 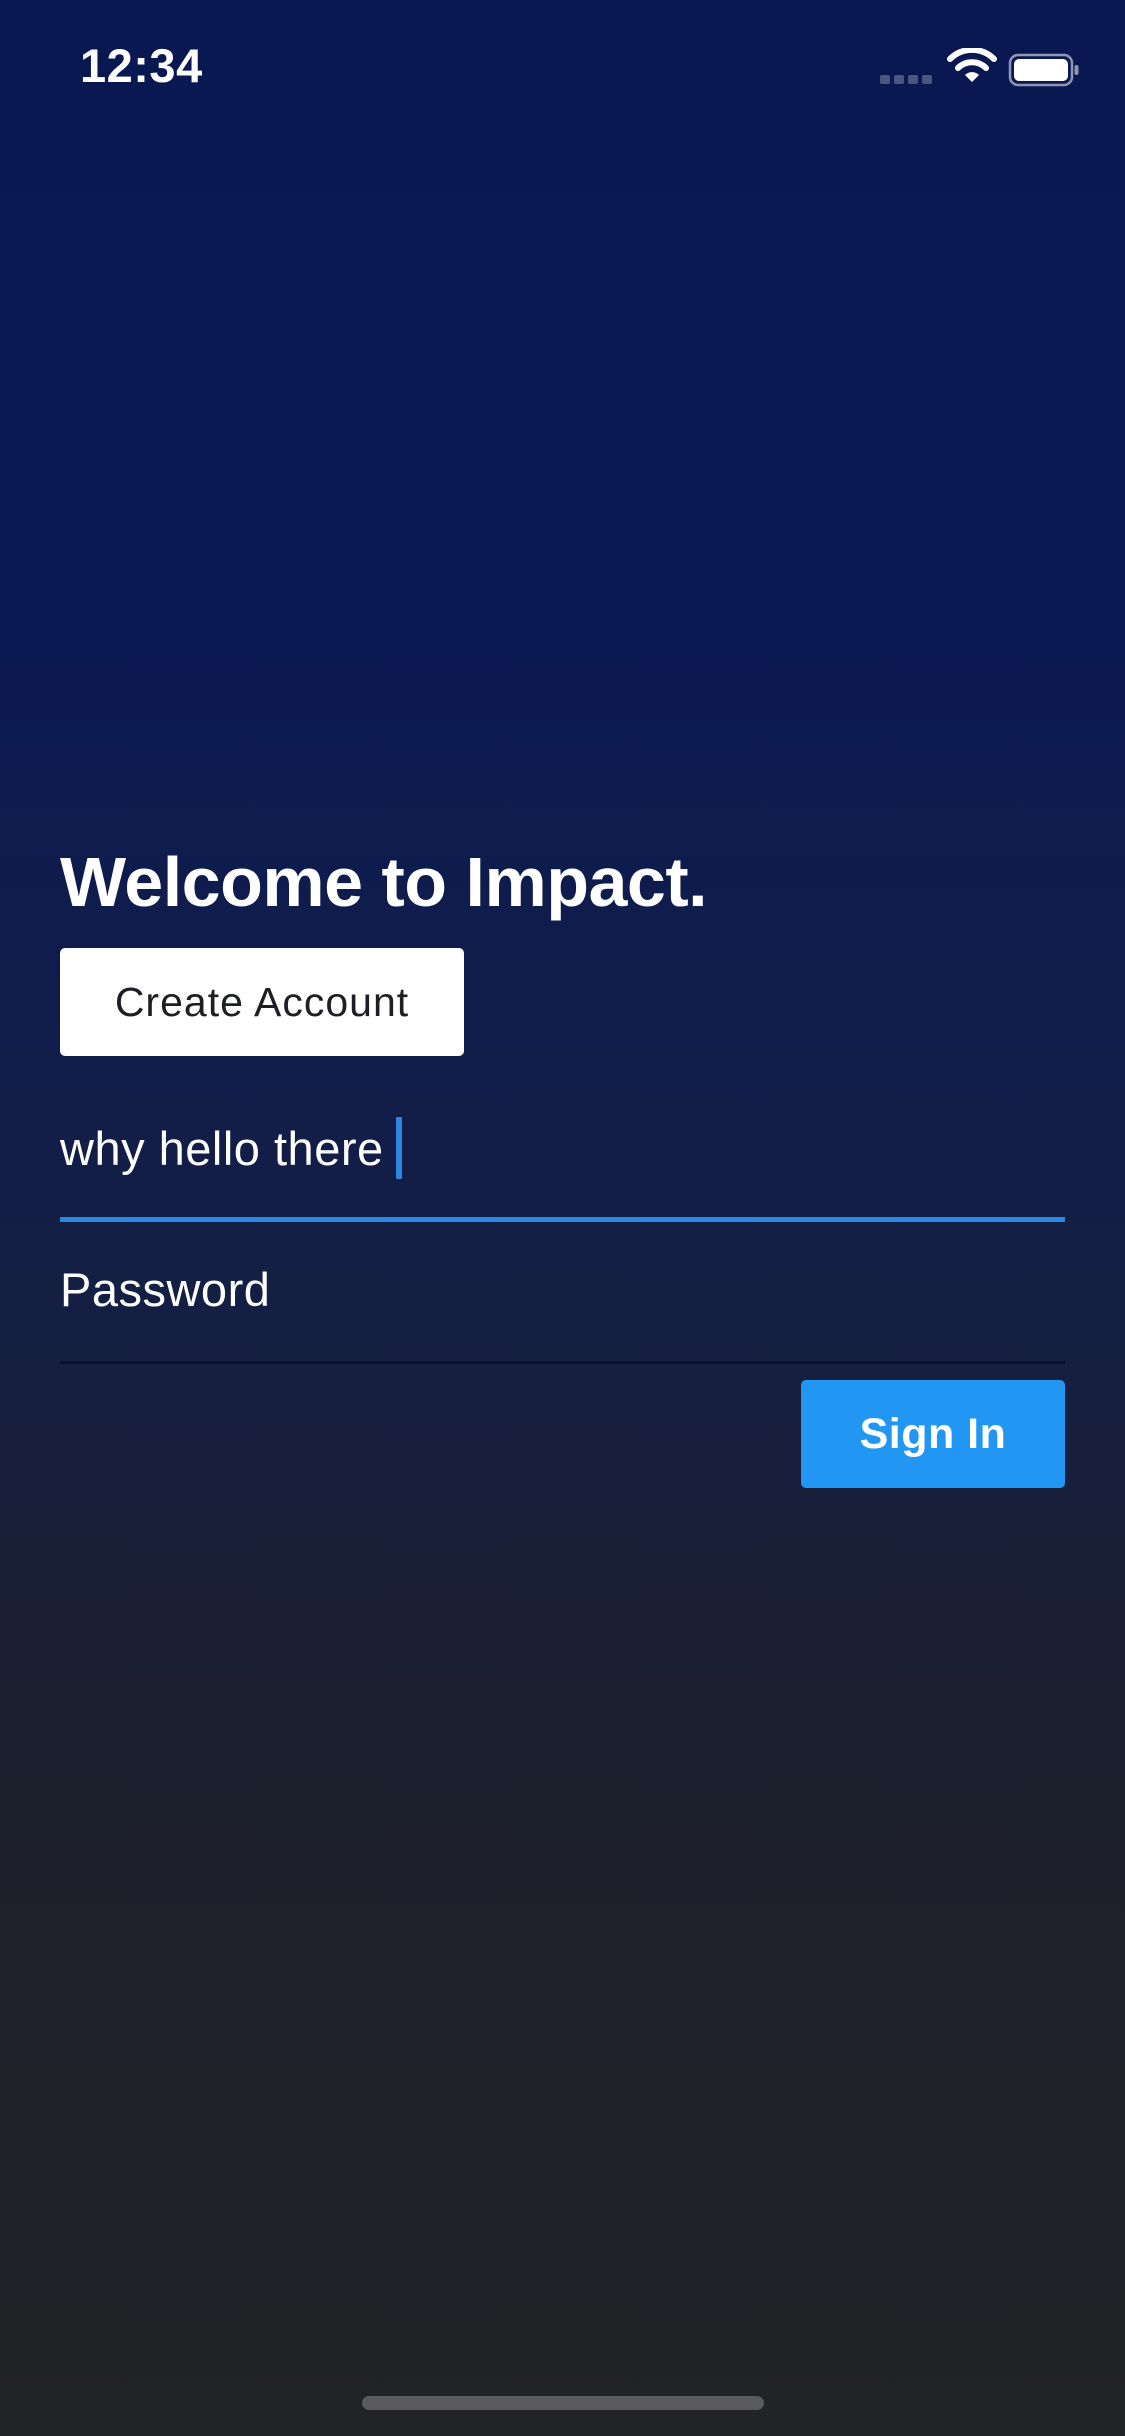 I want to click on username-focus-underline, so click(x=562, y=1219).